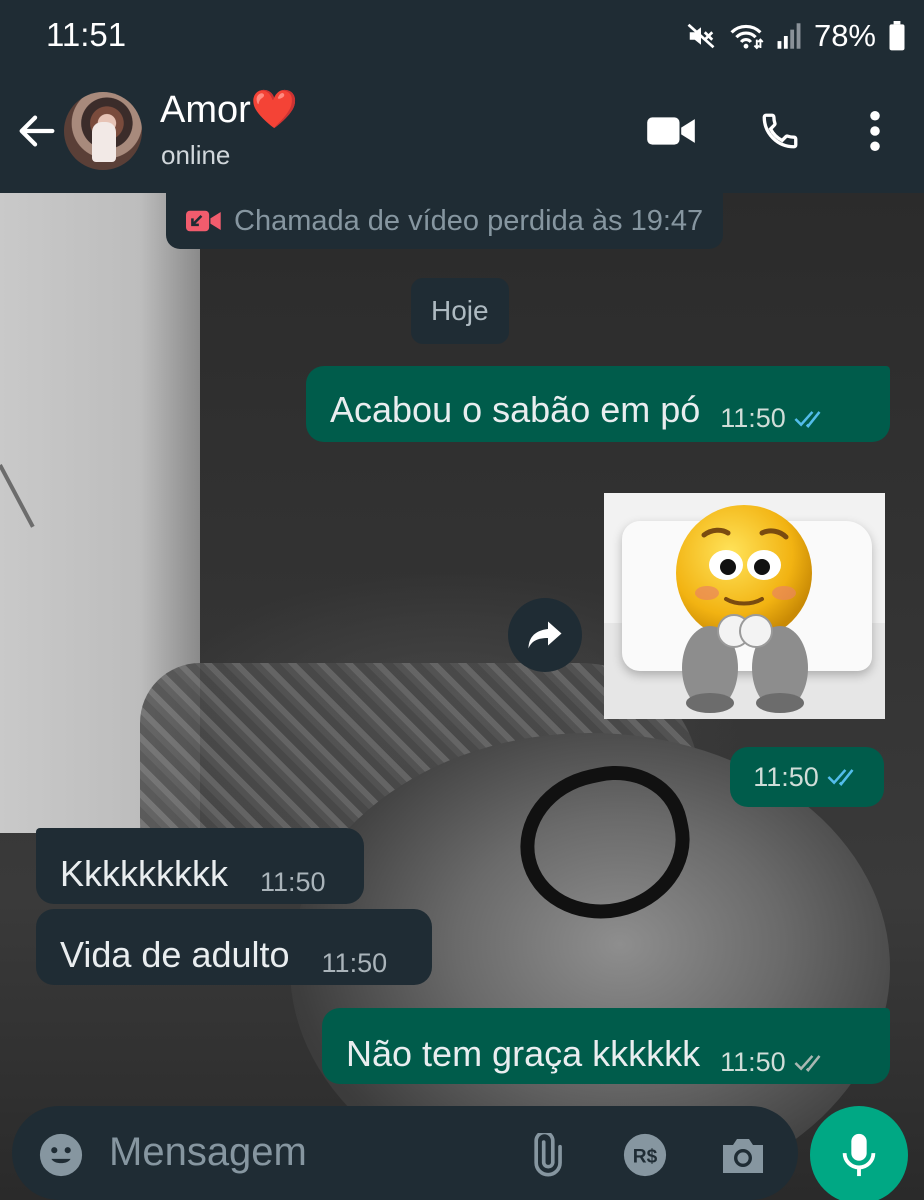 The image size is (924, 1200). I want to click on smiley-sticker-icon, so click(744, 609).